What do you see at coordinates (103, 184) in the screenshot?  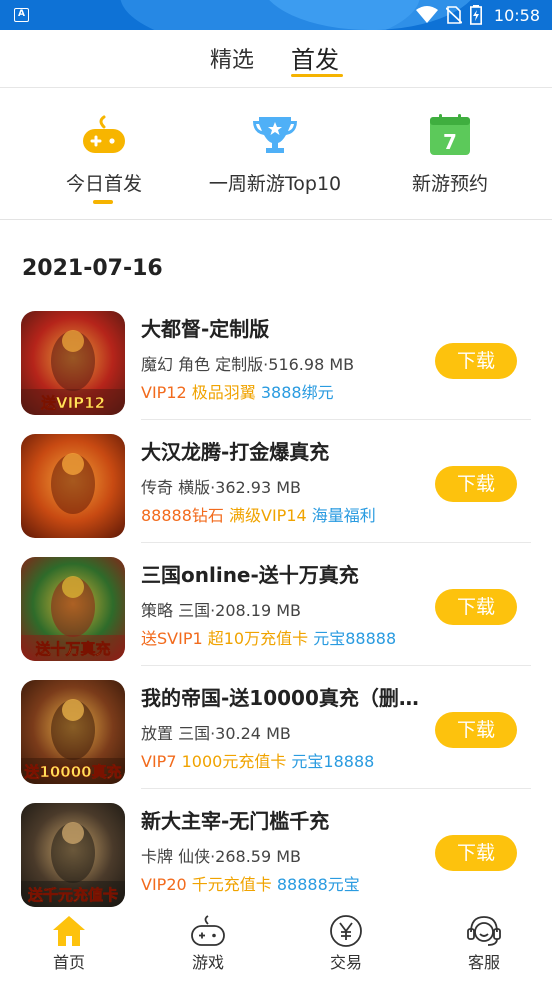 I see `category-label: 今日首发` at bounding box center [103, 184].